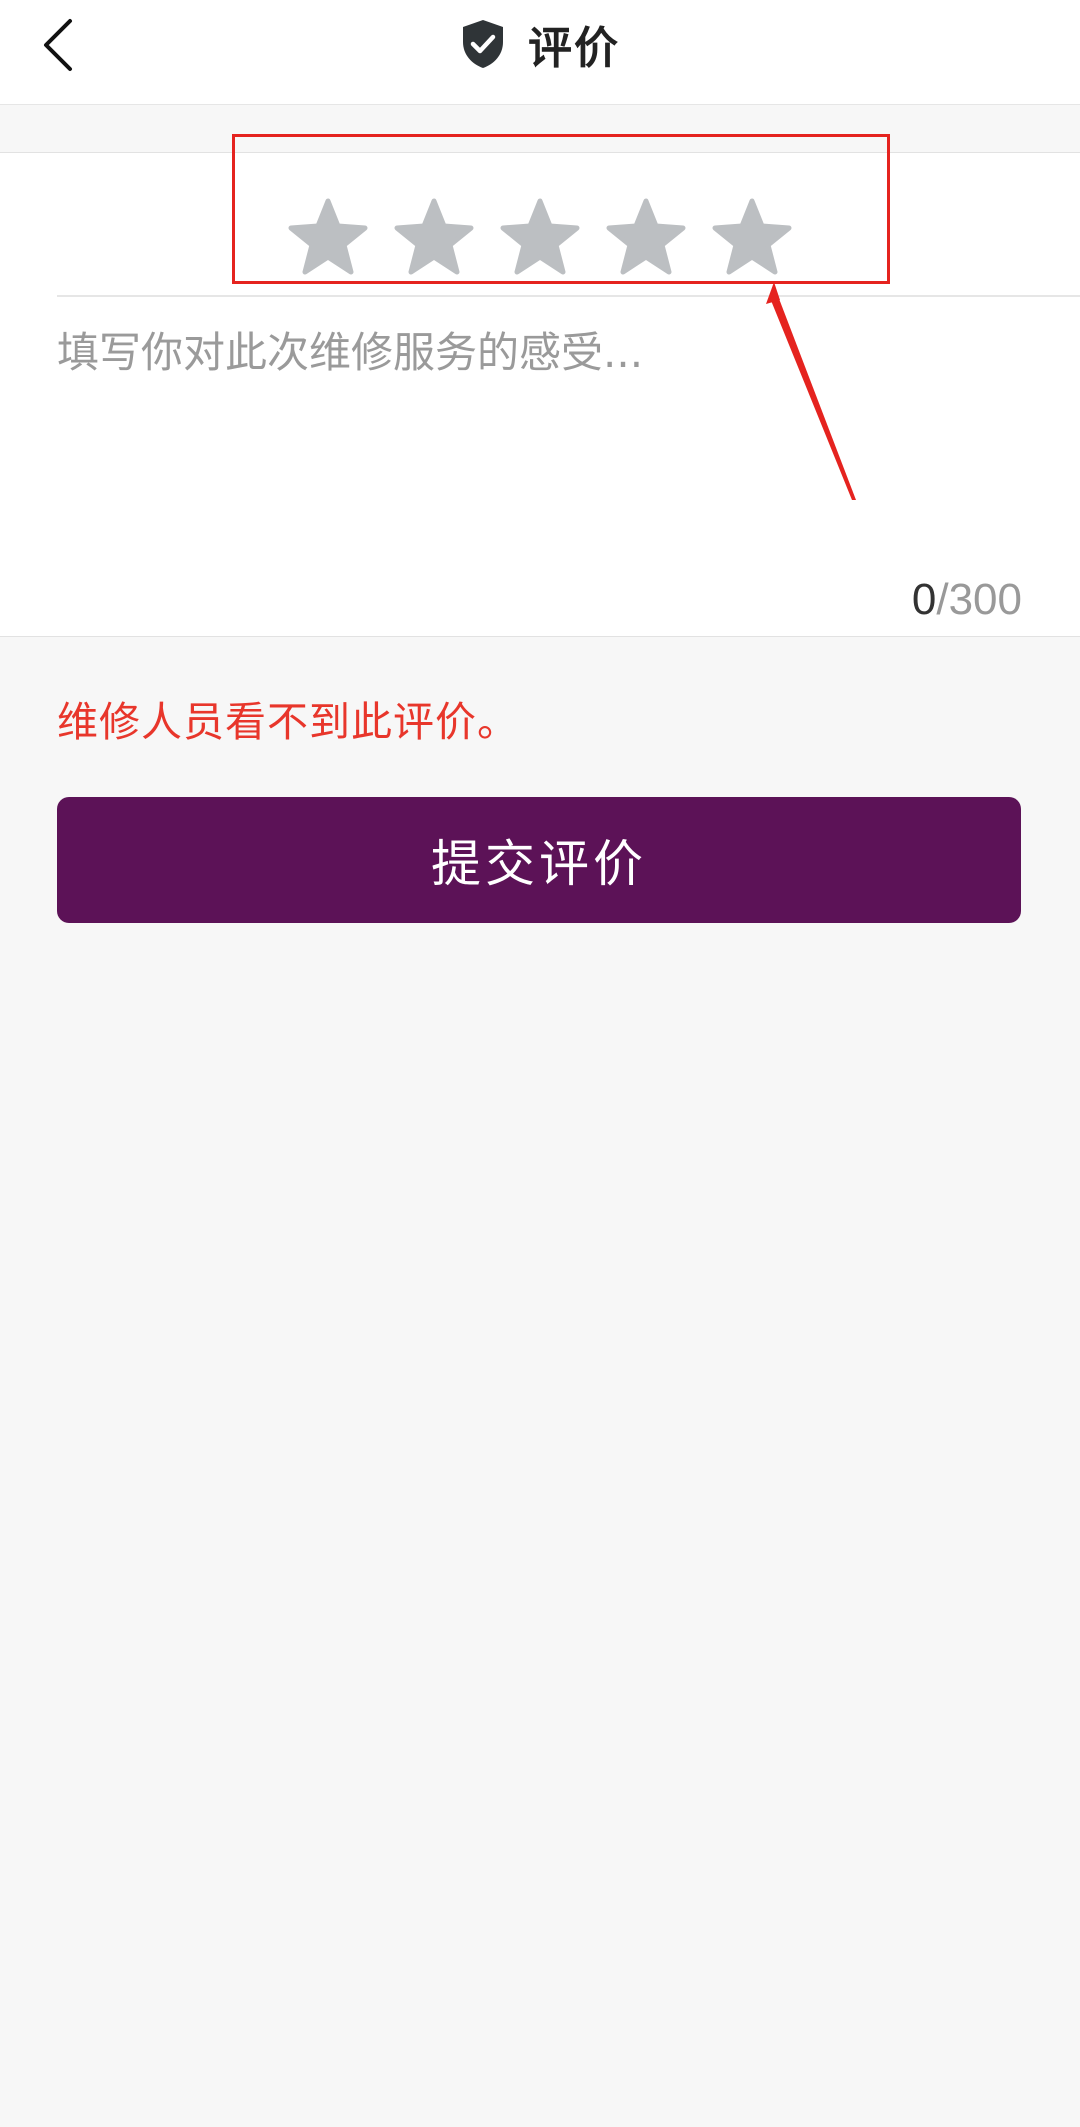 This screenshot has width=1080, height=2127. What do you see at coordinates (985, 599) in the screenshot?
I see `char-count-max: 300` at bounding box center [985, 599].